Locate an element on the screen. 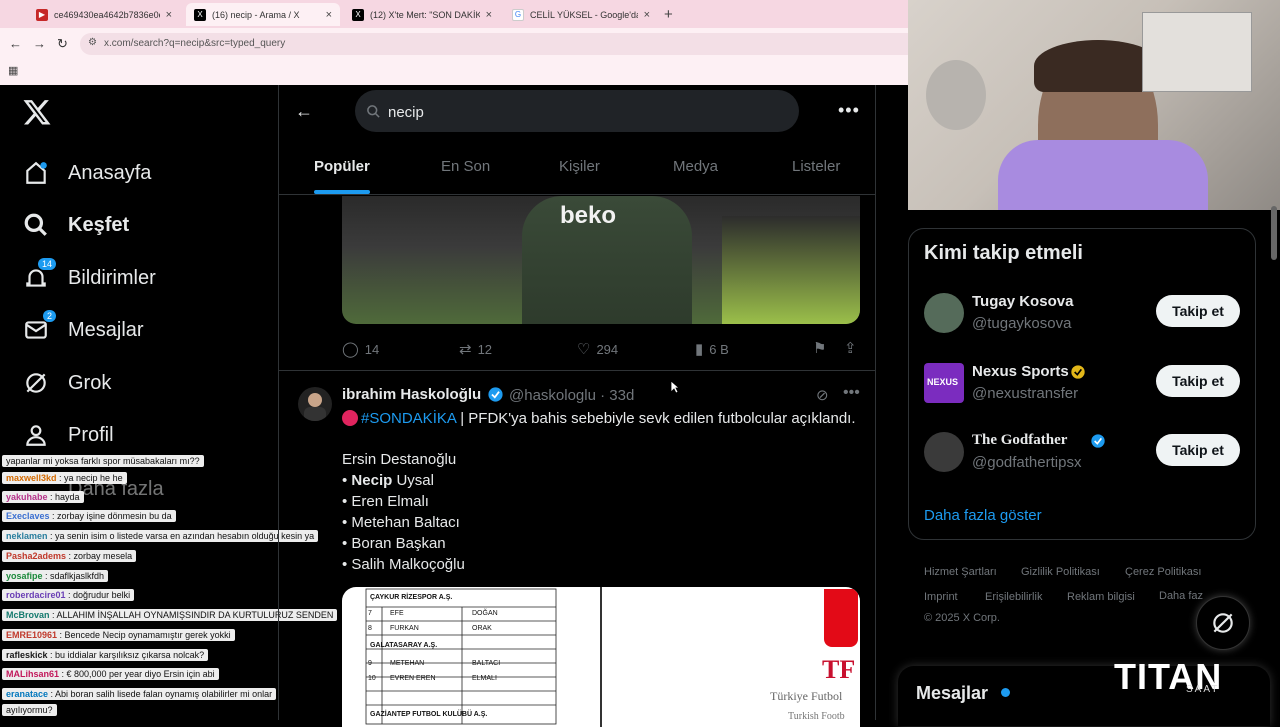 The image size is (1280, 727). url-text: x.com/search?q=necip&src=typed_query is located at coordinates (195, 43).